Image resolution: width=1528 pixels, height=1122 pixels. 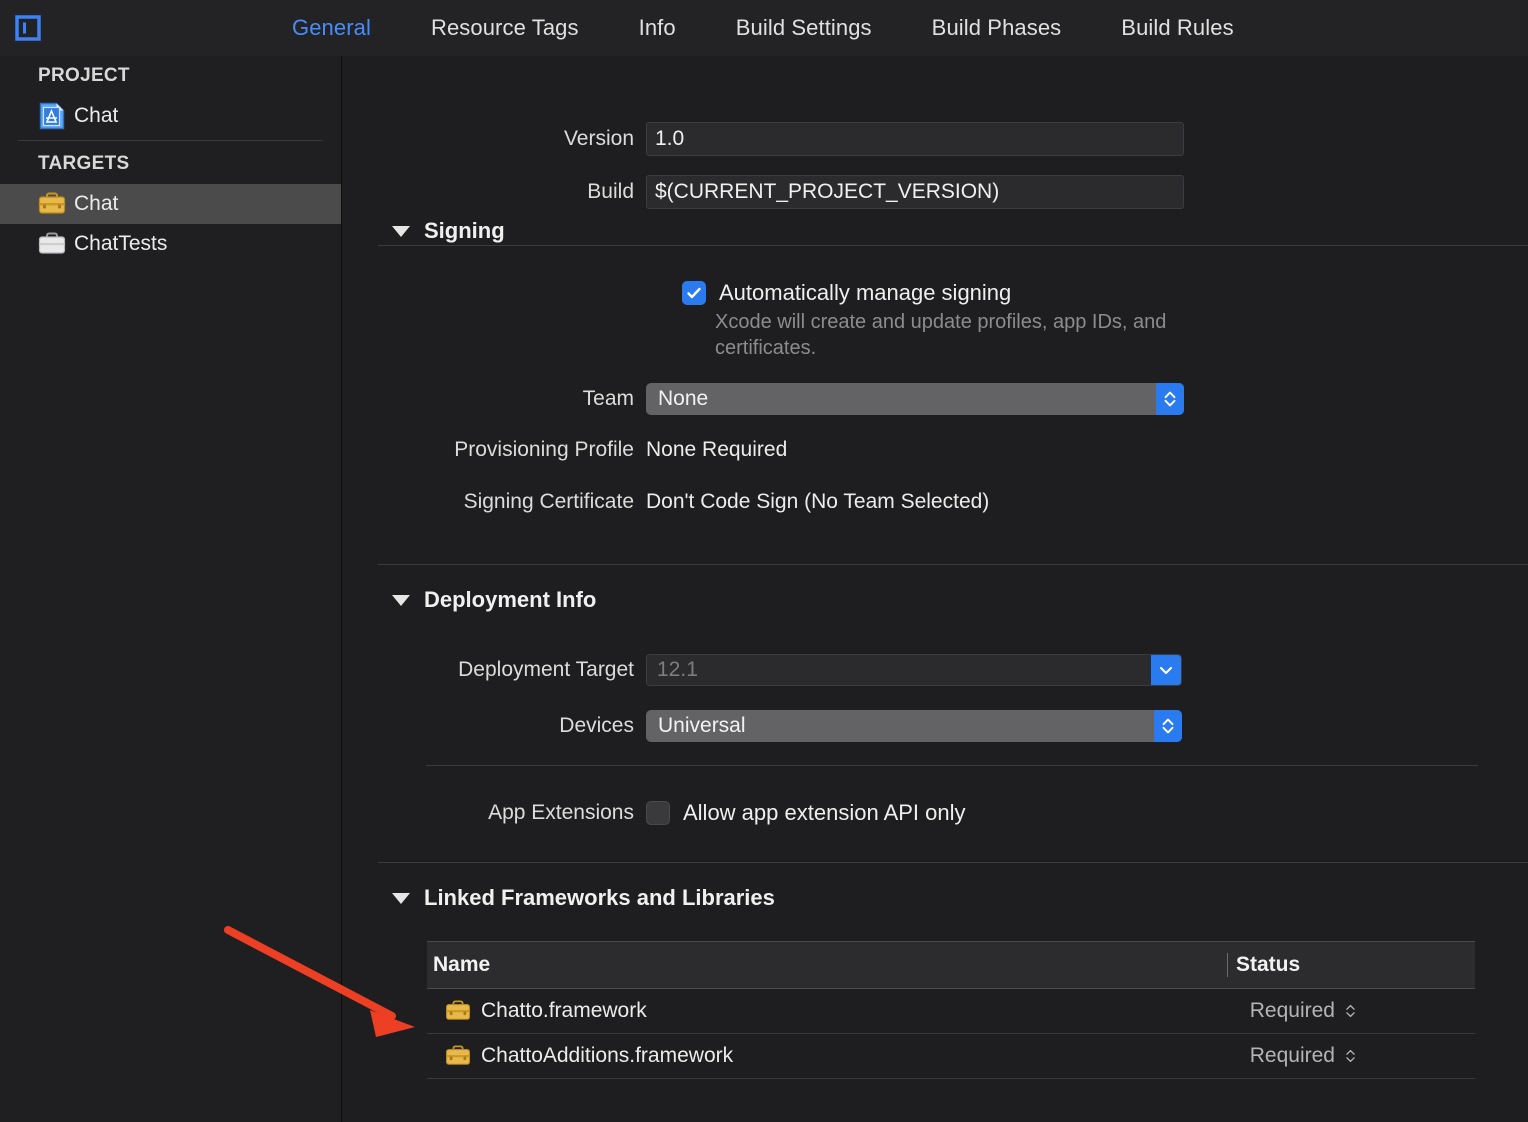 What do you see at coordinates (914, 726) in the screenshot?
I see `devices-popup-button: Universal` at bounding box center [914, 726].